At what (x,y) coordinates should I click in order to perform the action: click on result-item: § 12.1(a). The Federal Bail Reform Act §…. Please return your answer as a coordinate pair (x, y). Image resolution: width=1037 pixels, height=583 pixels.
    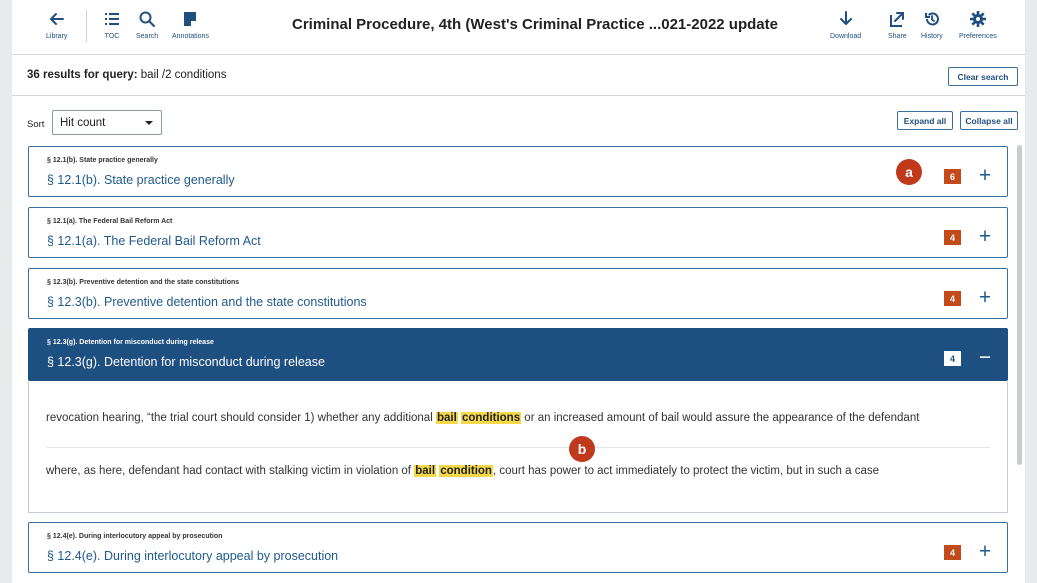
    Looking at the image, I should click on (518, 232).